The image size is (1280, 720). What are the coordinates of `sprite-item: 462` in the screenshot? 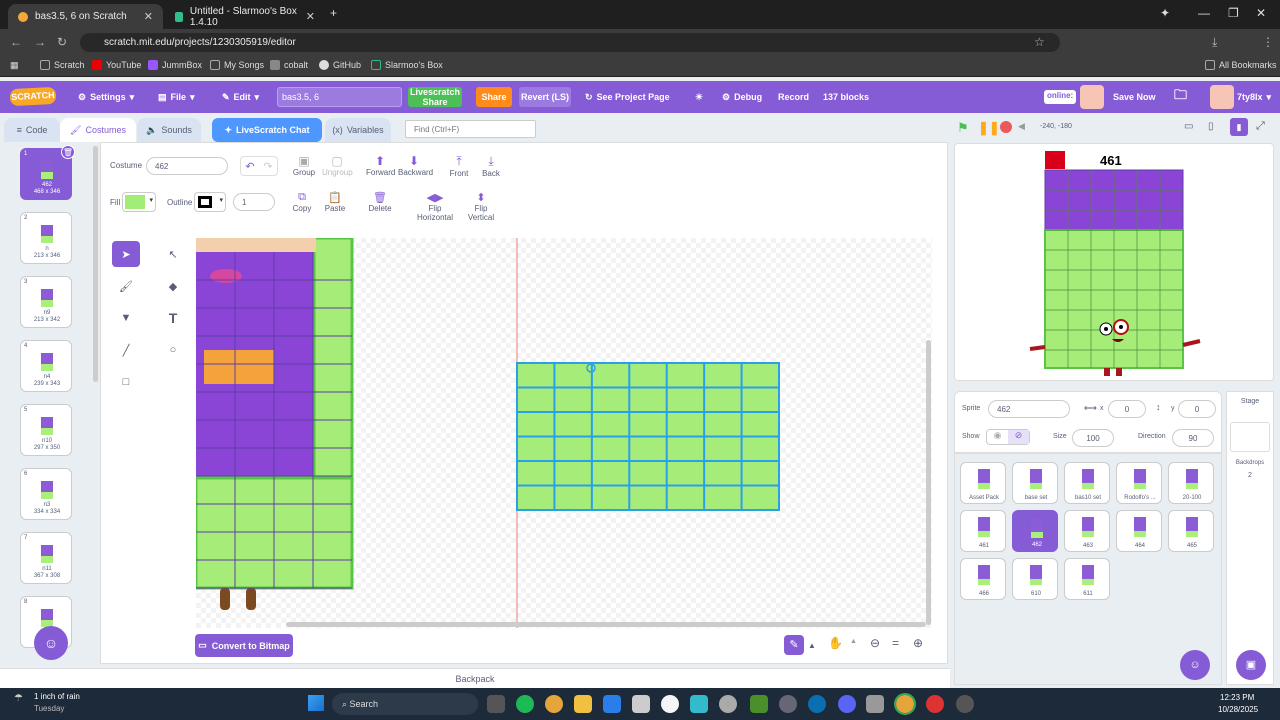 It's located at (1035, 531).